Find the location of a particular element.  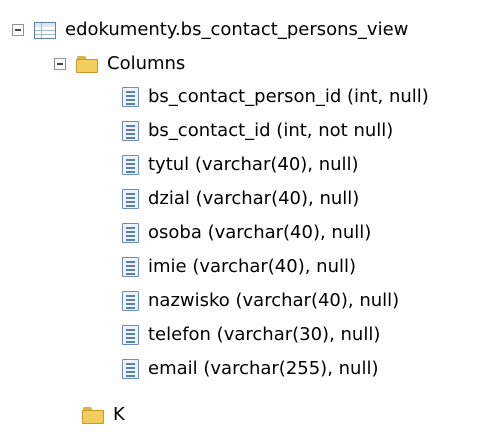

tree-node-column: osoba (varchar(40), null) is located at coordinates (246, 233).